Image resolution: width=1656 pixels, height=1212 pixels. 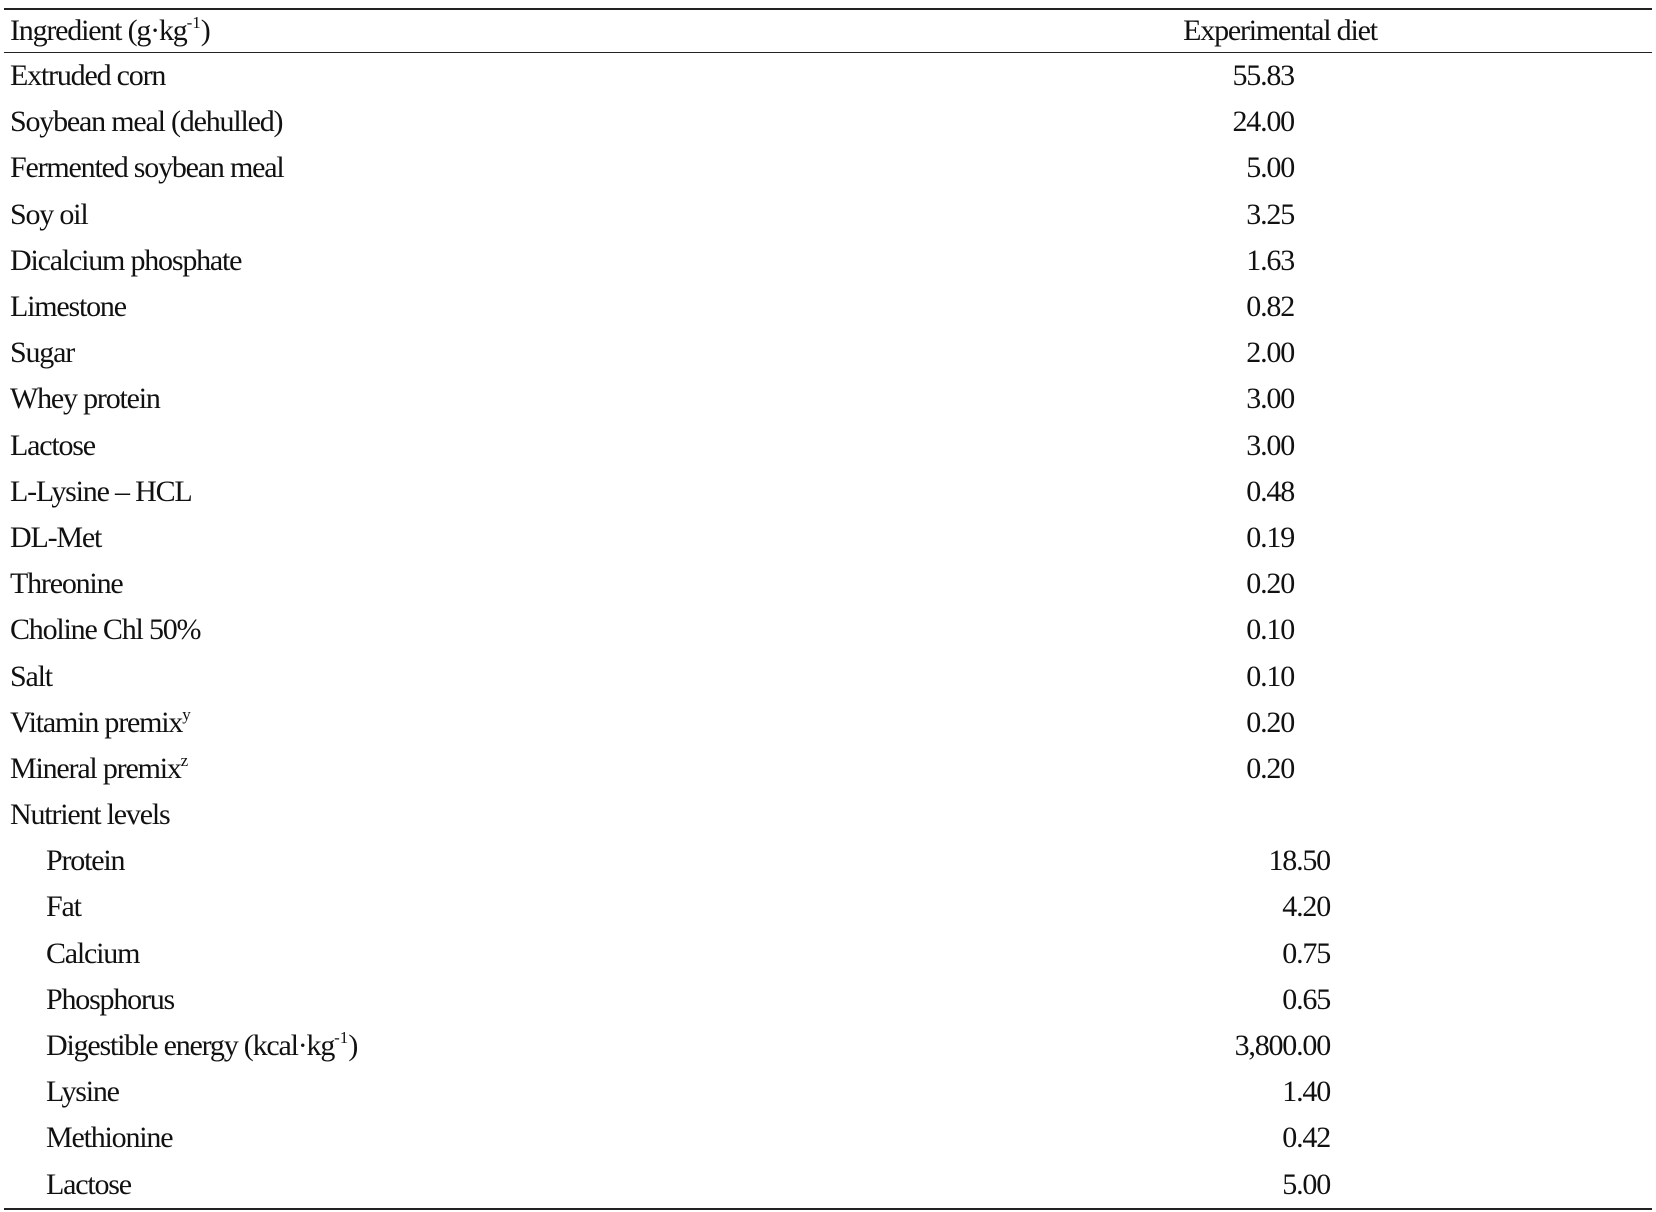 I want to click on table-row: Lactose 5.00, so click(x=828, y=1185).